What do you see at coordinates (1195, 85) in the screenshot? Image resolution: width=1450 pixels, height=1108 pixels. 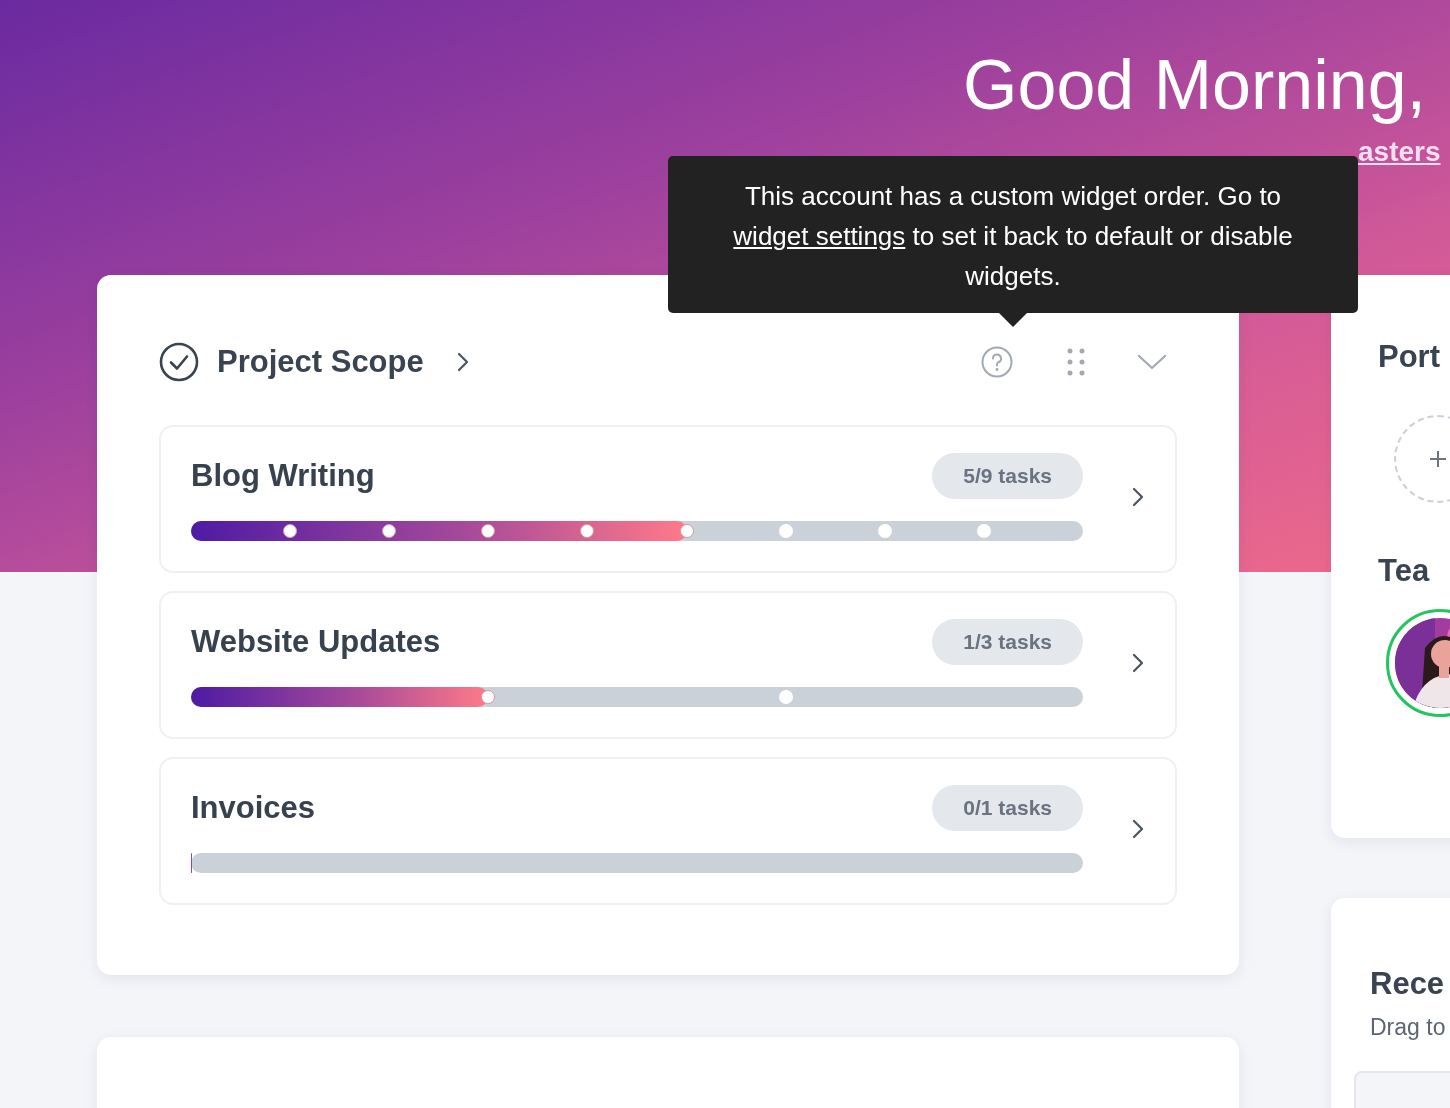 I see `greeting-heading: Good Morning,` at bounding box center [1195, 85].